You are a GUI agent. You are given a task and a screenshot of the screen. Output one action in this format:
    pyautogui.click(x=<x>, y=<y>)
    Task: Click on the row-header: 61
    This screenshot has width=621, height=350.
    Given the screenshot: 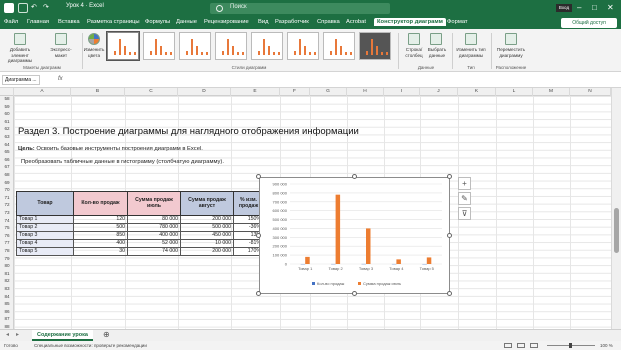 What is the action you would take?
    pyautogui.click(x=7, y=121)
    